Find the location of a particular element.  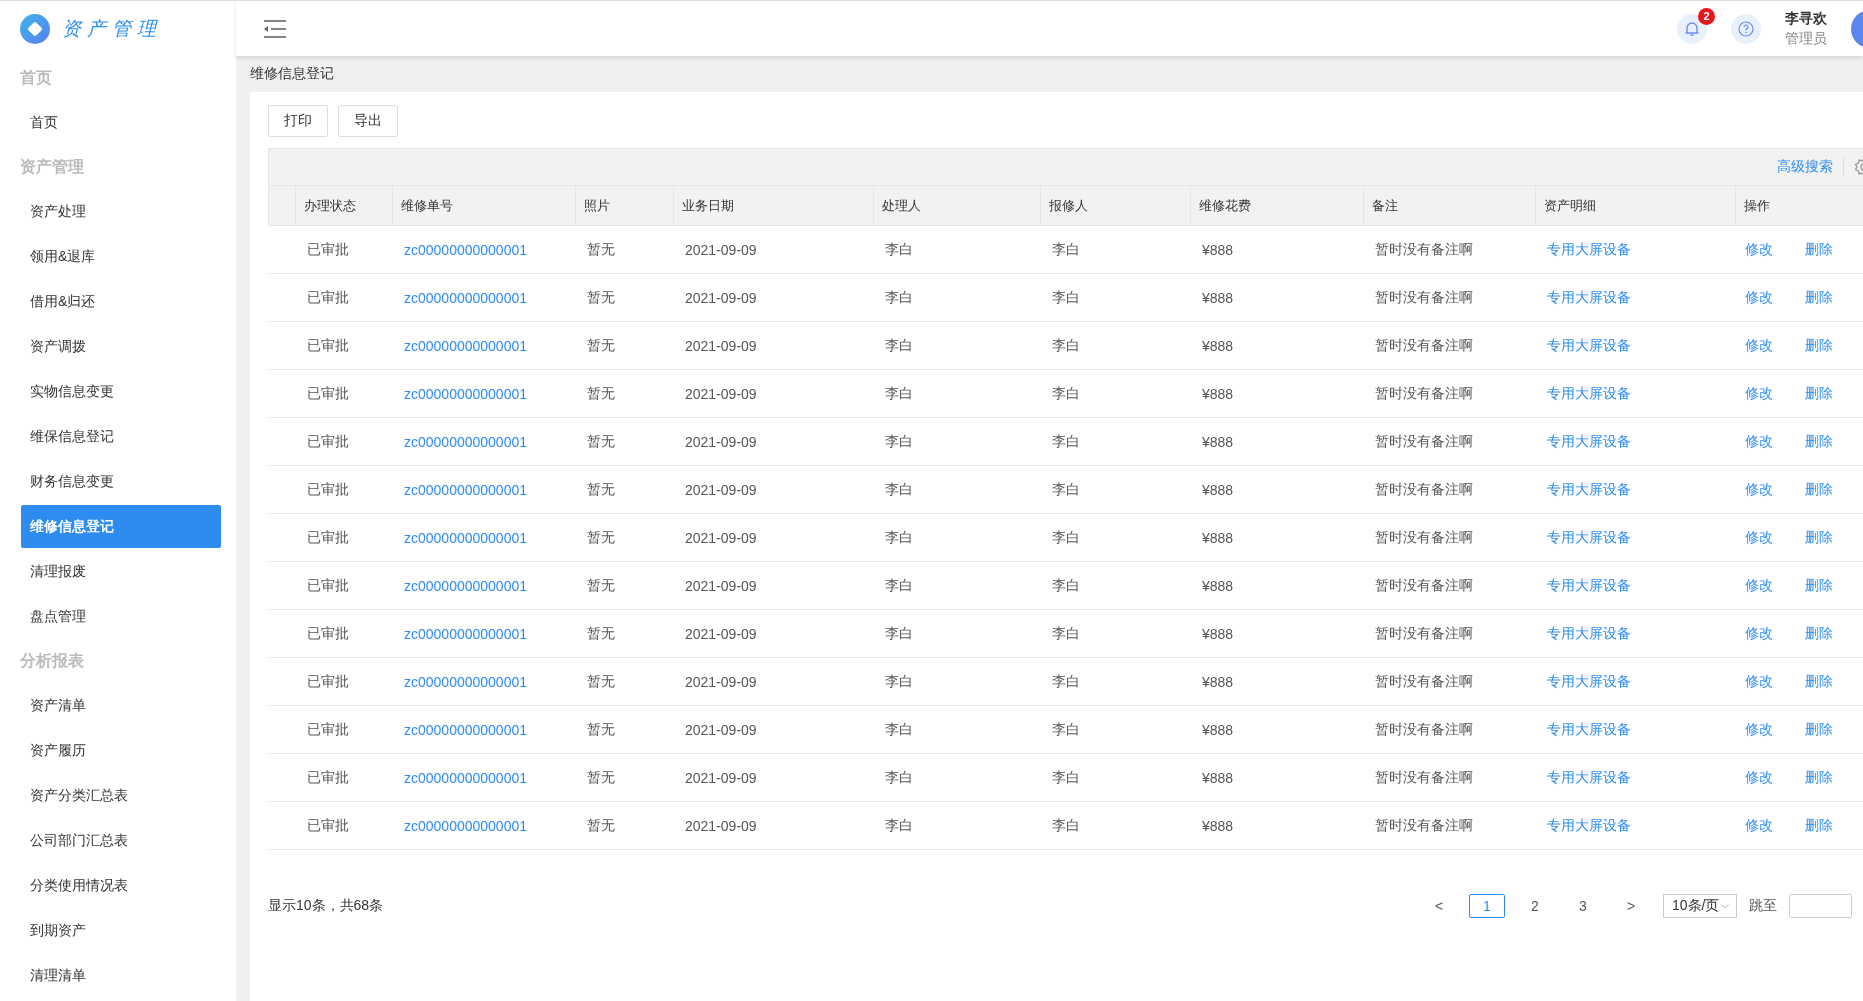

sidebar-item: 维修信息登记 is located at coordinates (121, 526).